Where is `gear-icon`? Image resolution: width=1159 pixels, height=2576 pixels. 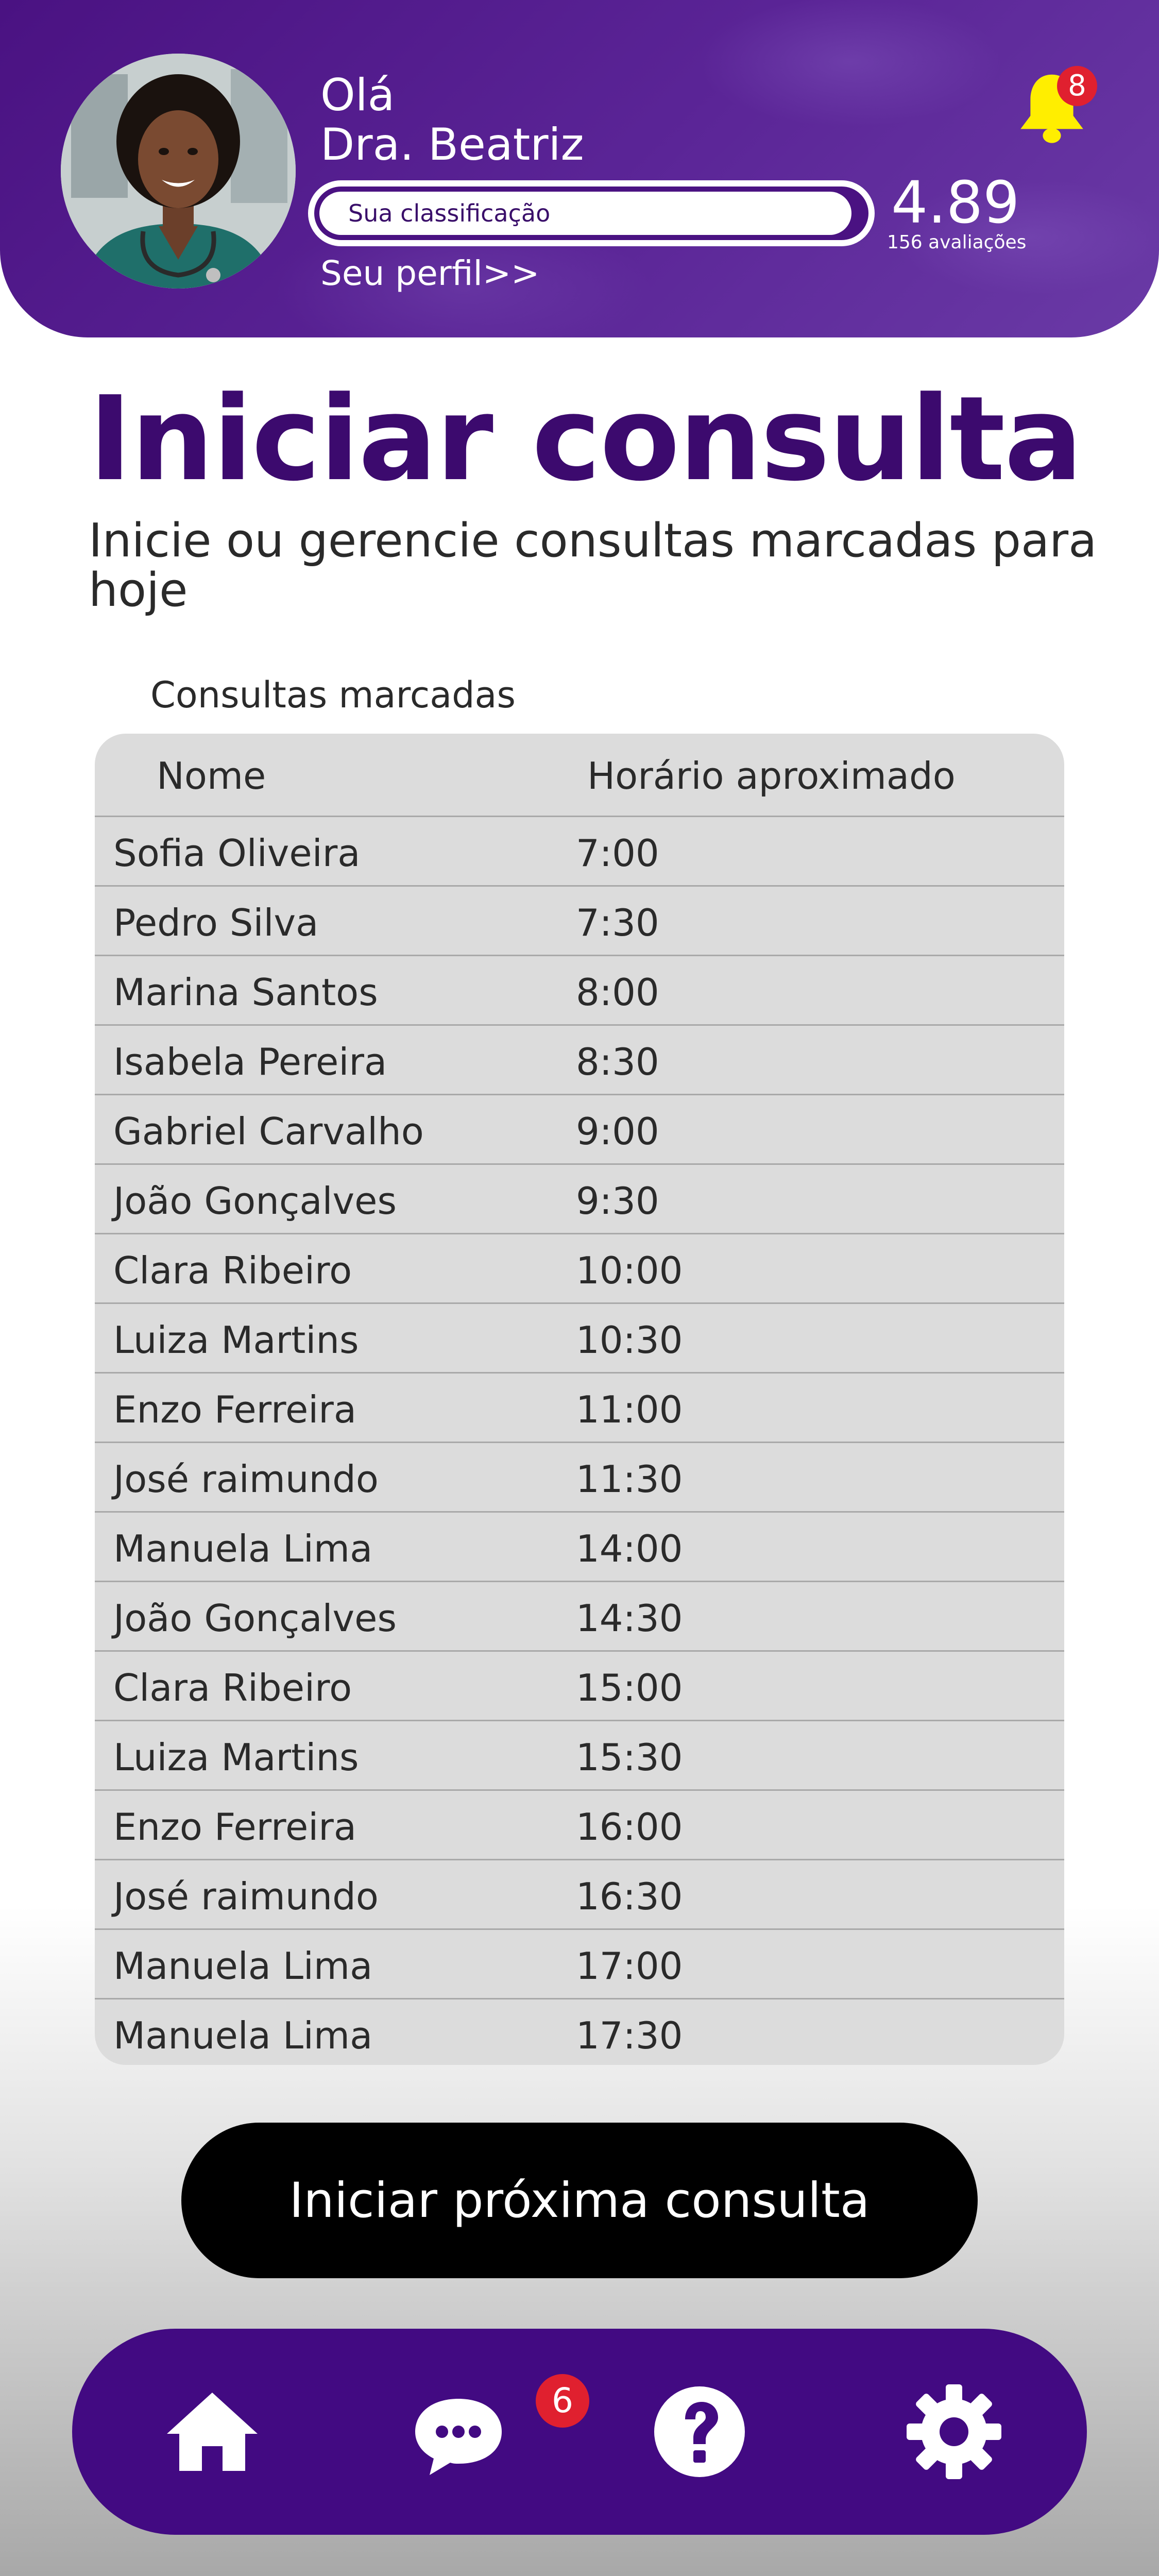
gear-icon is located at coordinates (954, 2432).